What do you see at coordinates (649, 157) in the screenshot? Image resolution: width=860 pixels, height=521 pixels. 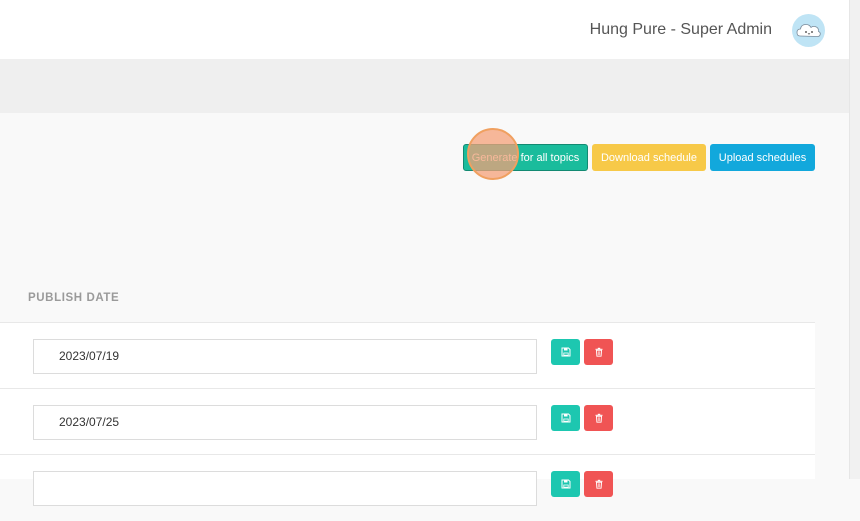 I see `download-schedule-button: Download schedule` at bounding box center [649, 157].